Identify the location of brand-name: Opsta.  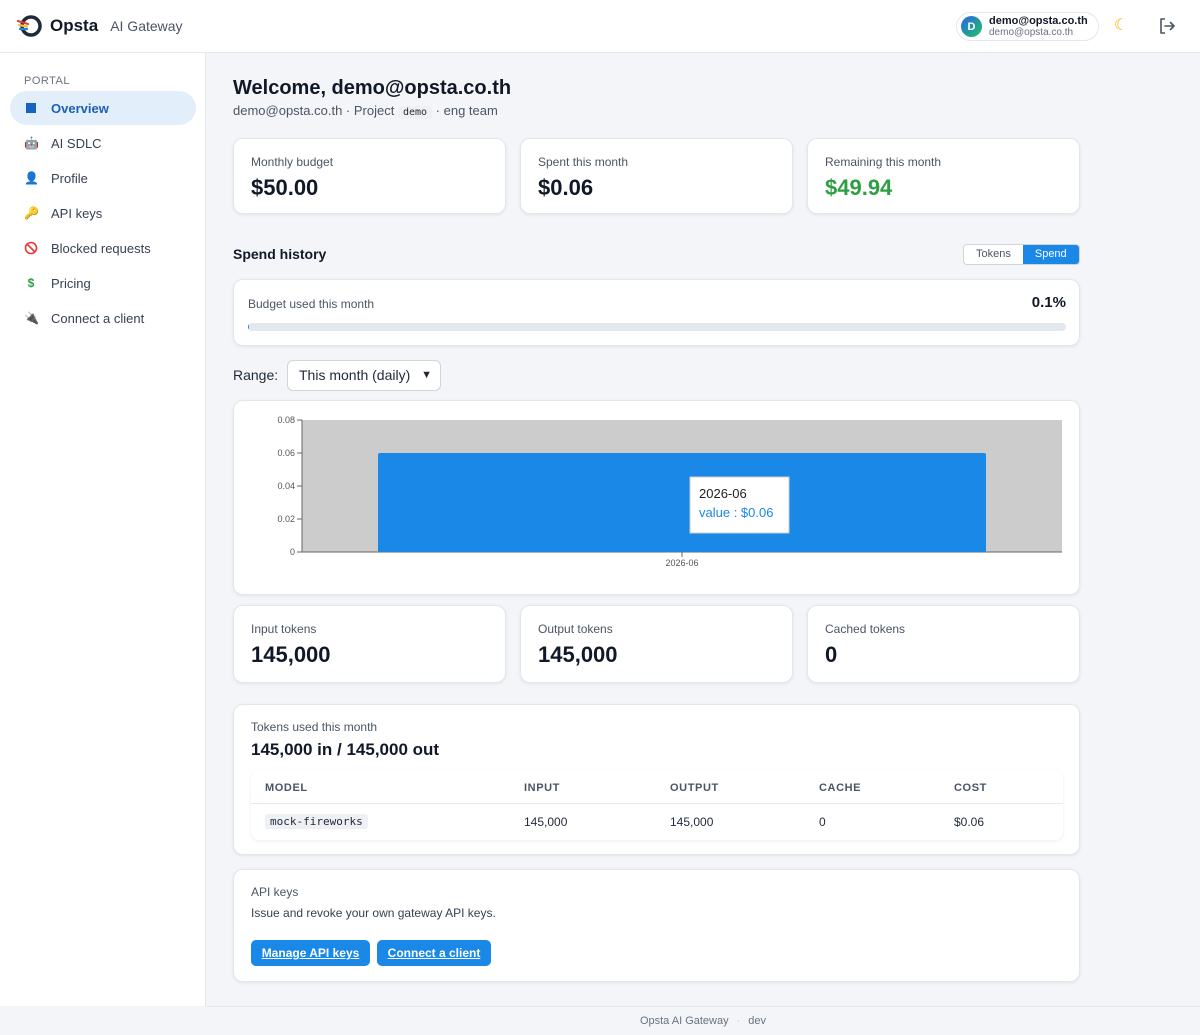
(74, 25).